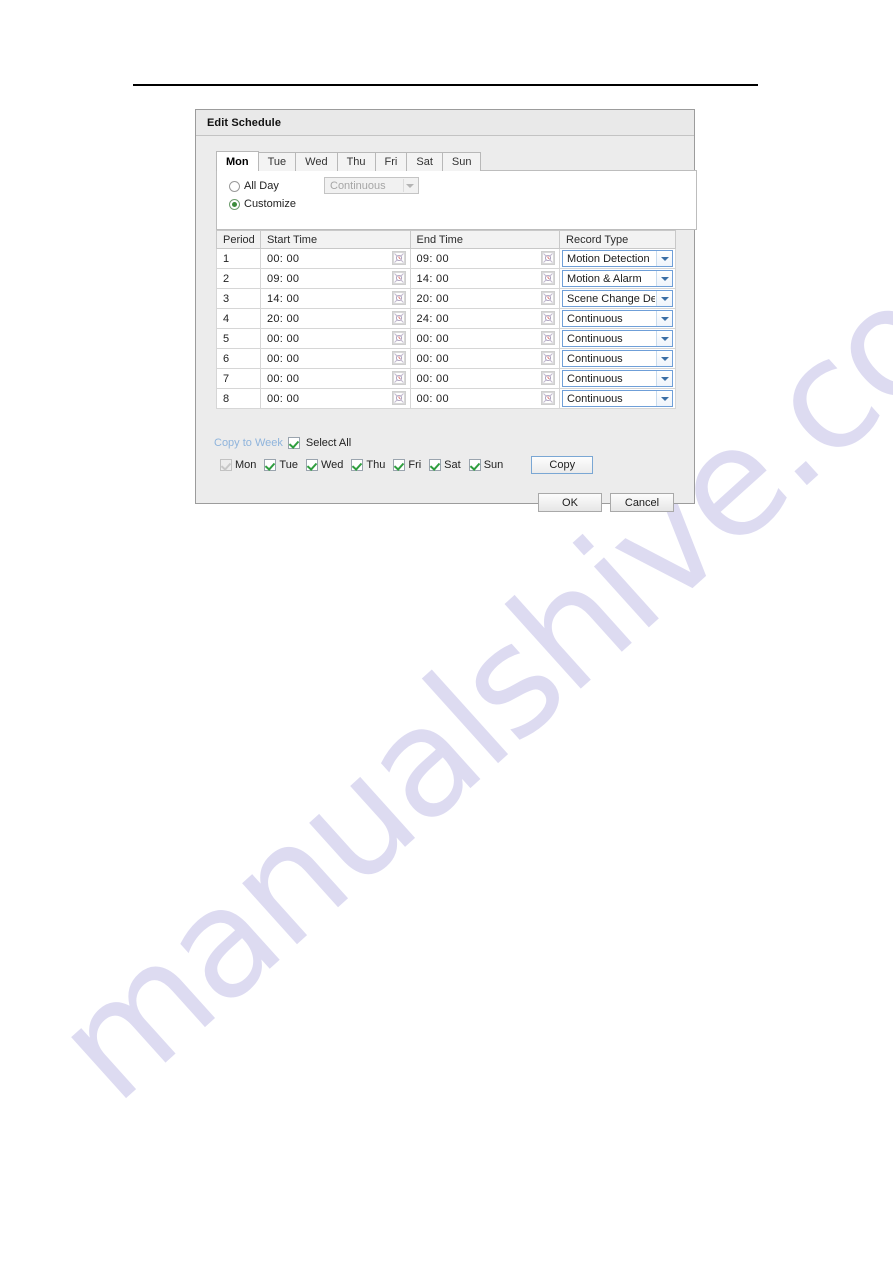  What do you see at coordinates (357, 465) in the screenshot?
I see `checkbox-thu` at bounding box center [357, 465].